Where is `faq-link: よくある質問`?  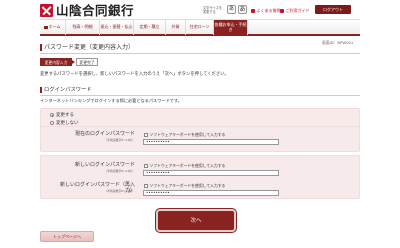 faq-link: よくある質問 is located at coordinates (266, 10).